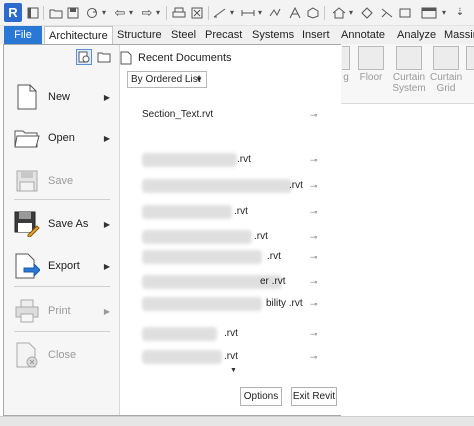 This screenshot has height=426, width=474. I want to click on menu-item-export: Export ▶, so click(62, 266).